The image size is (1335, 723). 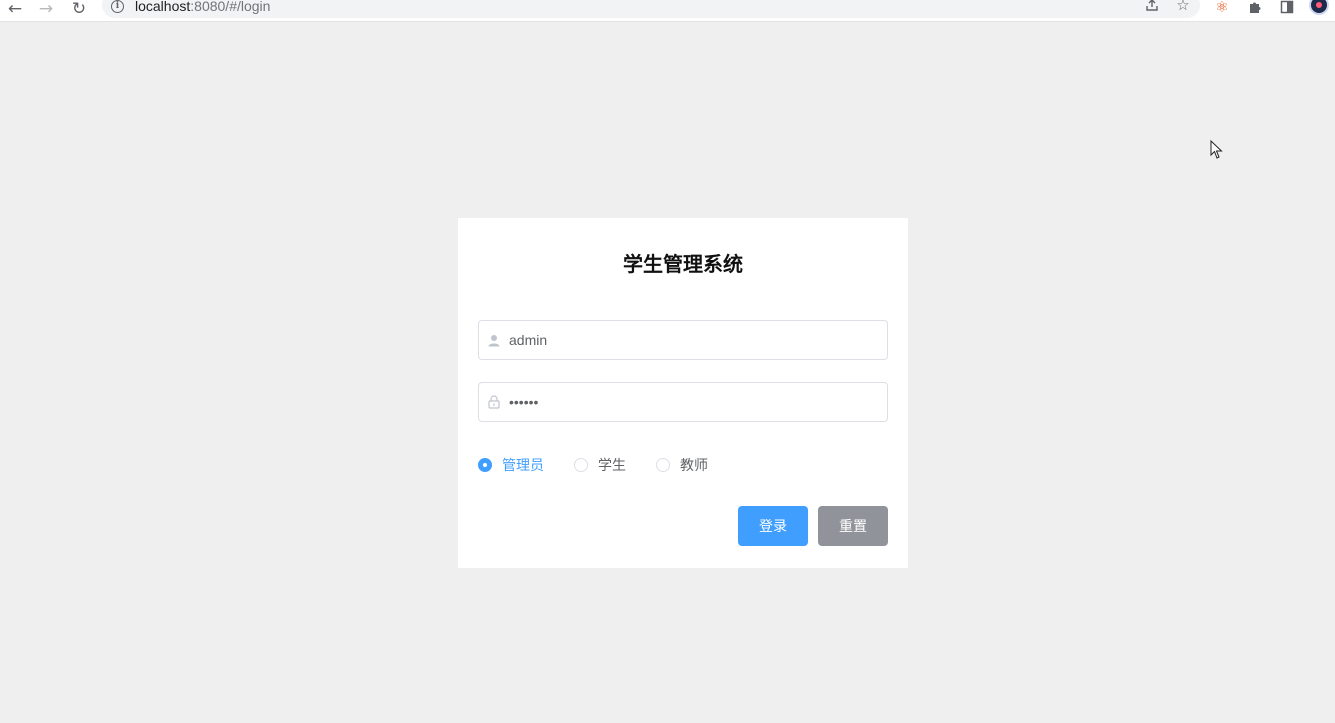 I want to click on user-icon, so click(x=494, y=340).